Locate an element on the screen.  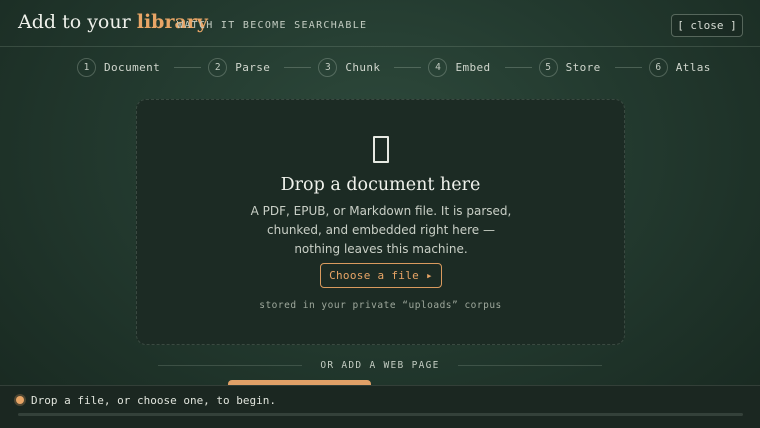
step-embed: 4 Embed is located at coordinates (459, 67).